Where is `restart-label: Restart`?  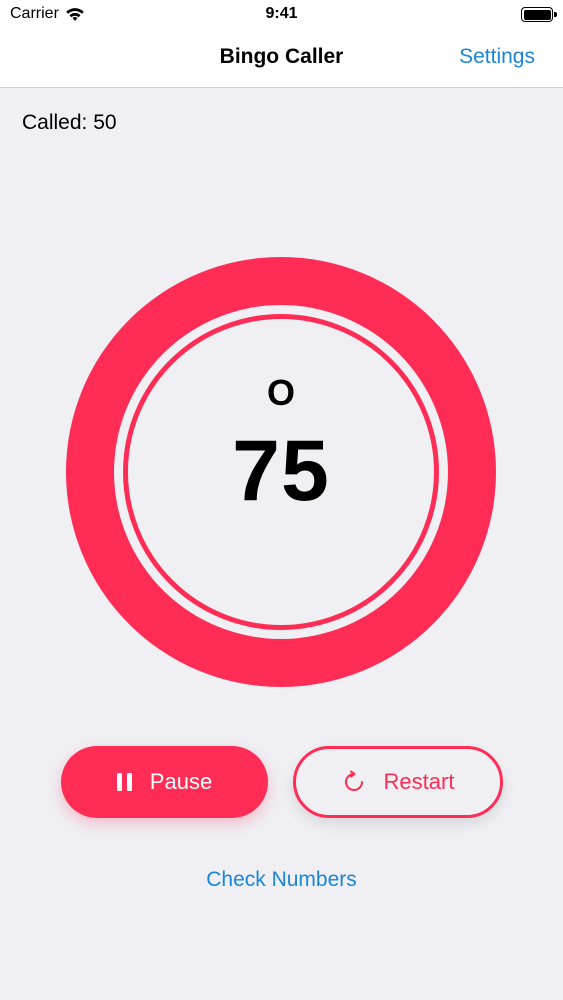
restart-label: Restart is located at coordinates (419, 781).